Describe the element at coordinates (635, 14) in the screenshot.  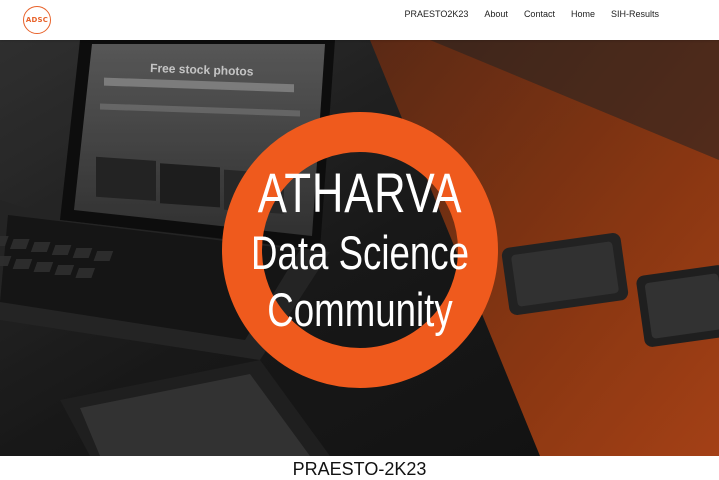
I see `nav-link-sih-results: SIH-Results` at that location.